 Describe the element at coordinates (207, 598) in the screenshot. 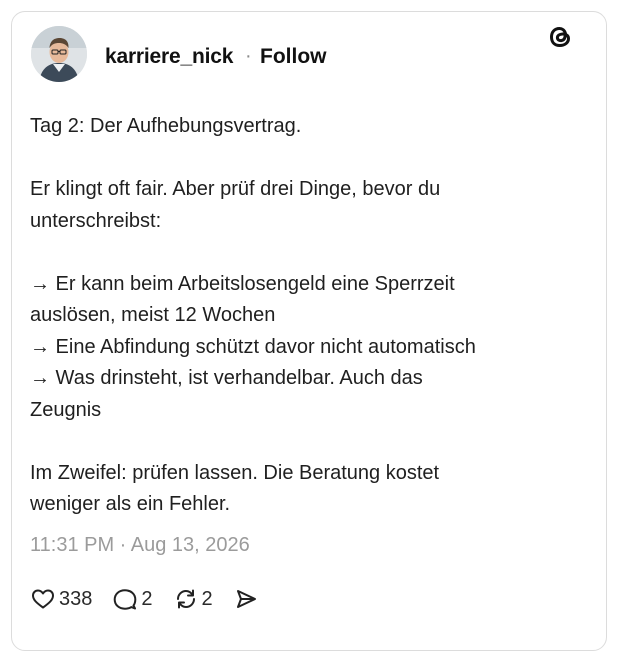

I see `repost-count: 2` at that location.